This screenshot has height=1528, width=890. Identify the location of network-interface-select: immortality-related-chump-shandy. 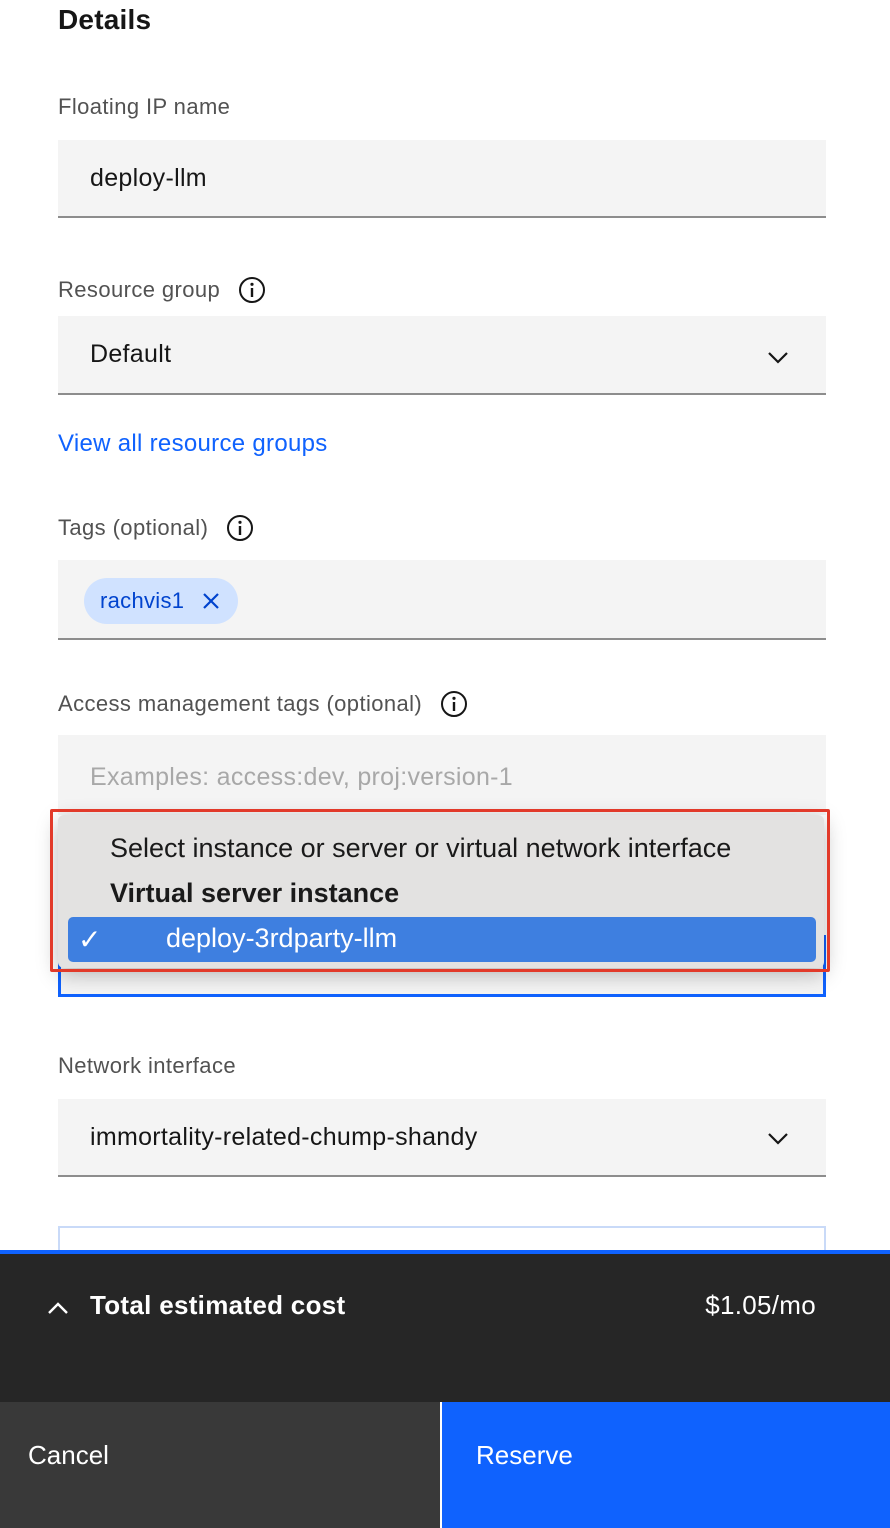
(442, 1138).